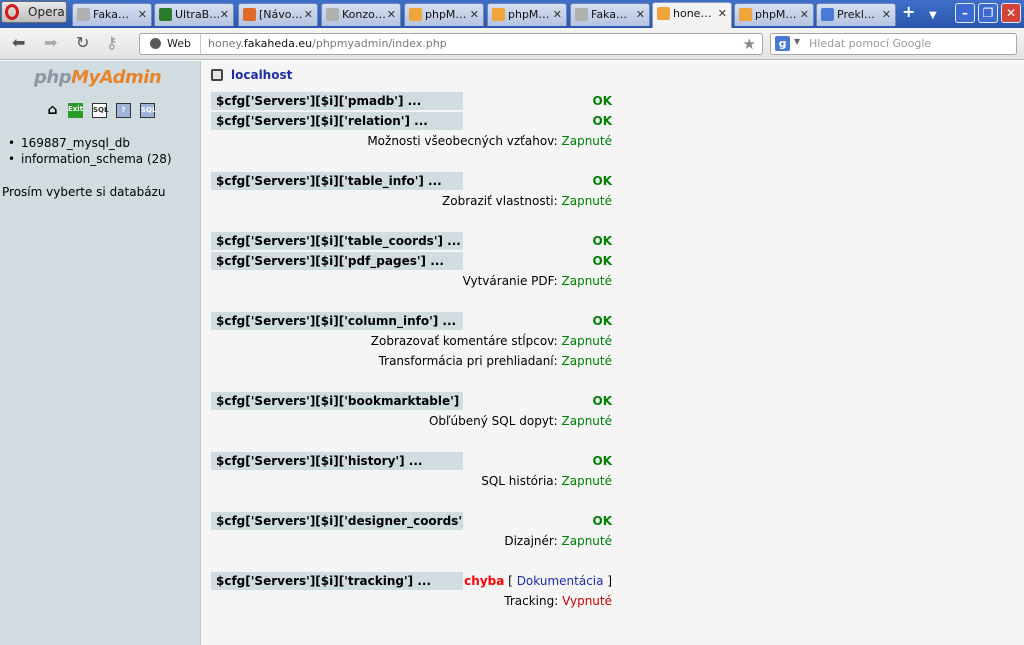 The width and height of the screenshot is (1024, 645). Describe the element at coordinates (82, 43) in the screenshot. I see `reload-icon: ↻` at that location.